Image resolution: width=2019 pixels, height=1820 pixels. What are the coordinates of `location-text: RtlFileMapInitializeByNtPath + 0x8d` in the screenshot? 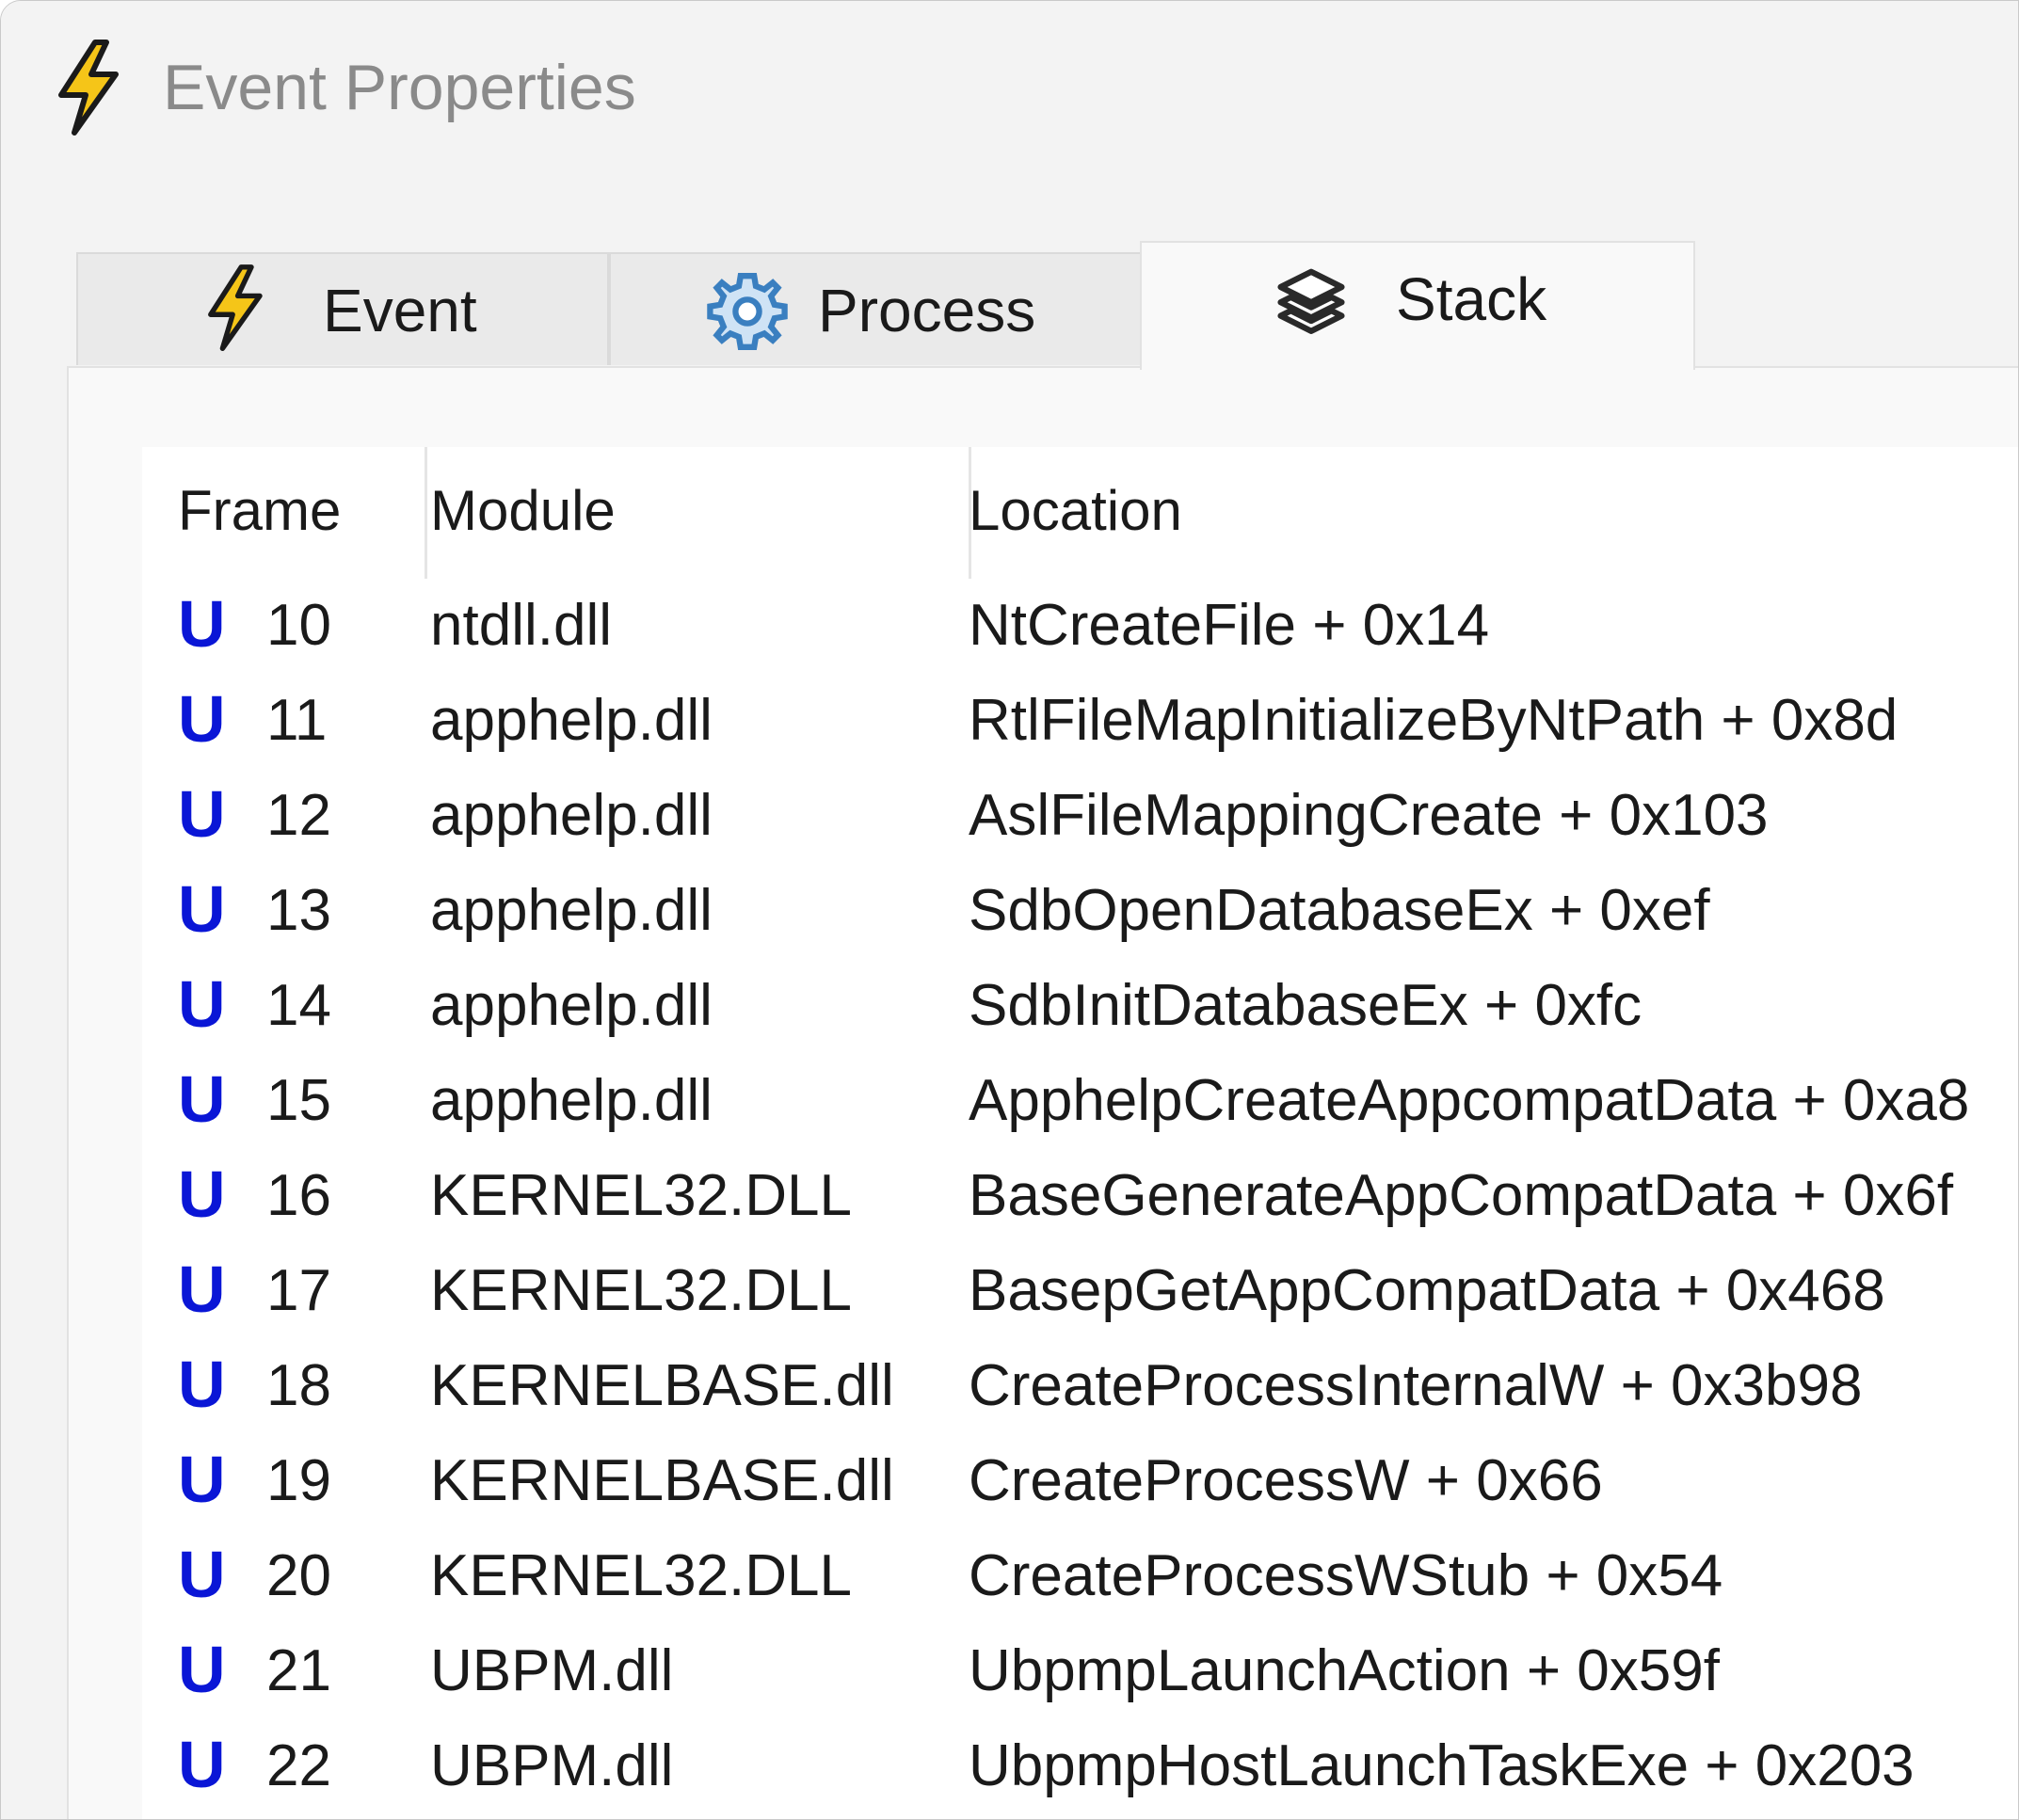 It's located at (1434, 721).